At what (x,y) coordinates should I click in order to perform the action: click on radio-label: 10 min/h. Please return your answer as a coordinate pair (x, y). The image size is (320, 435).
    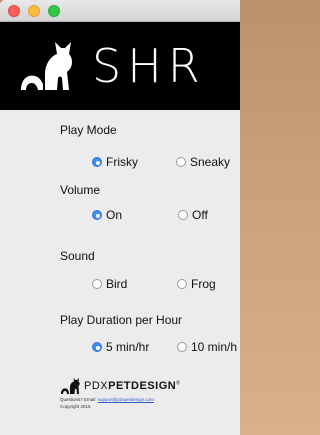
    Looking at the image, I should click on (214, 347).